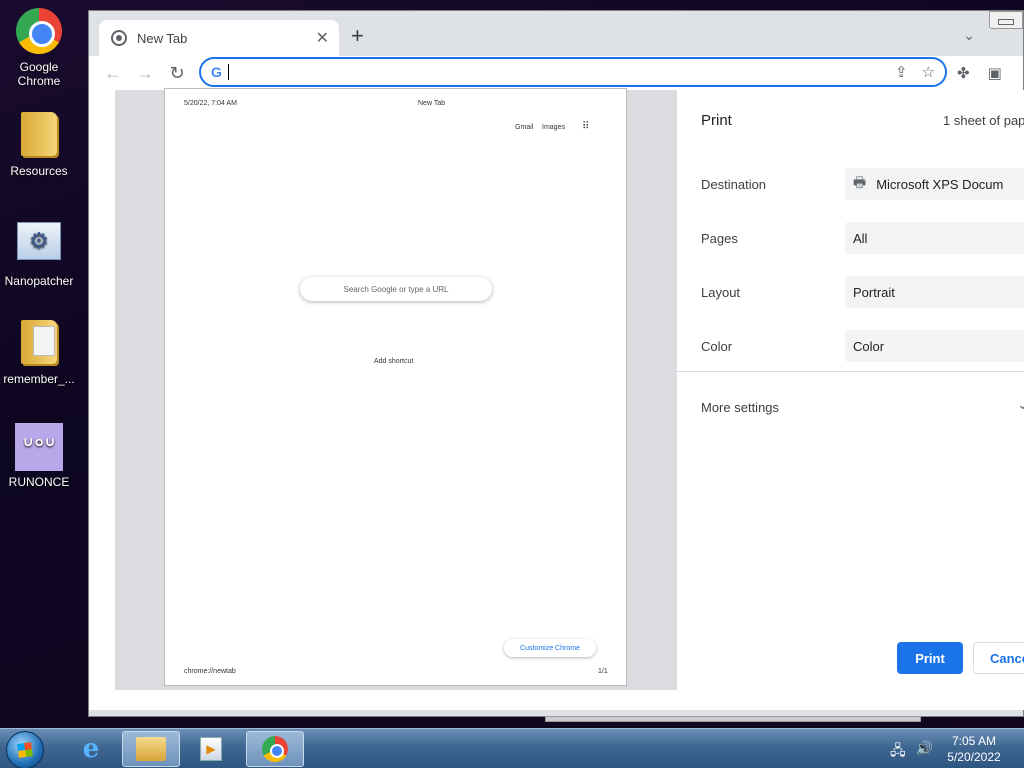  I want to click on preview-customize-chrome: Customize Chrome, so click(550, 648).